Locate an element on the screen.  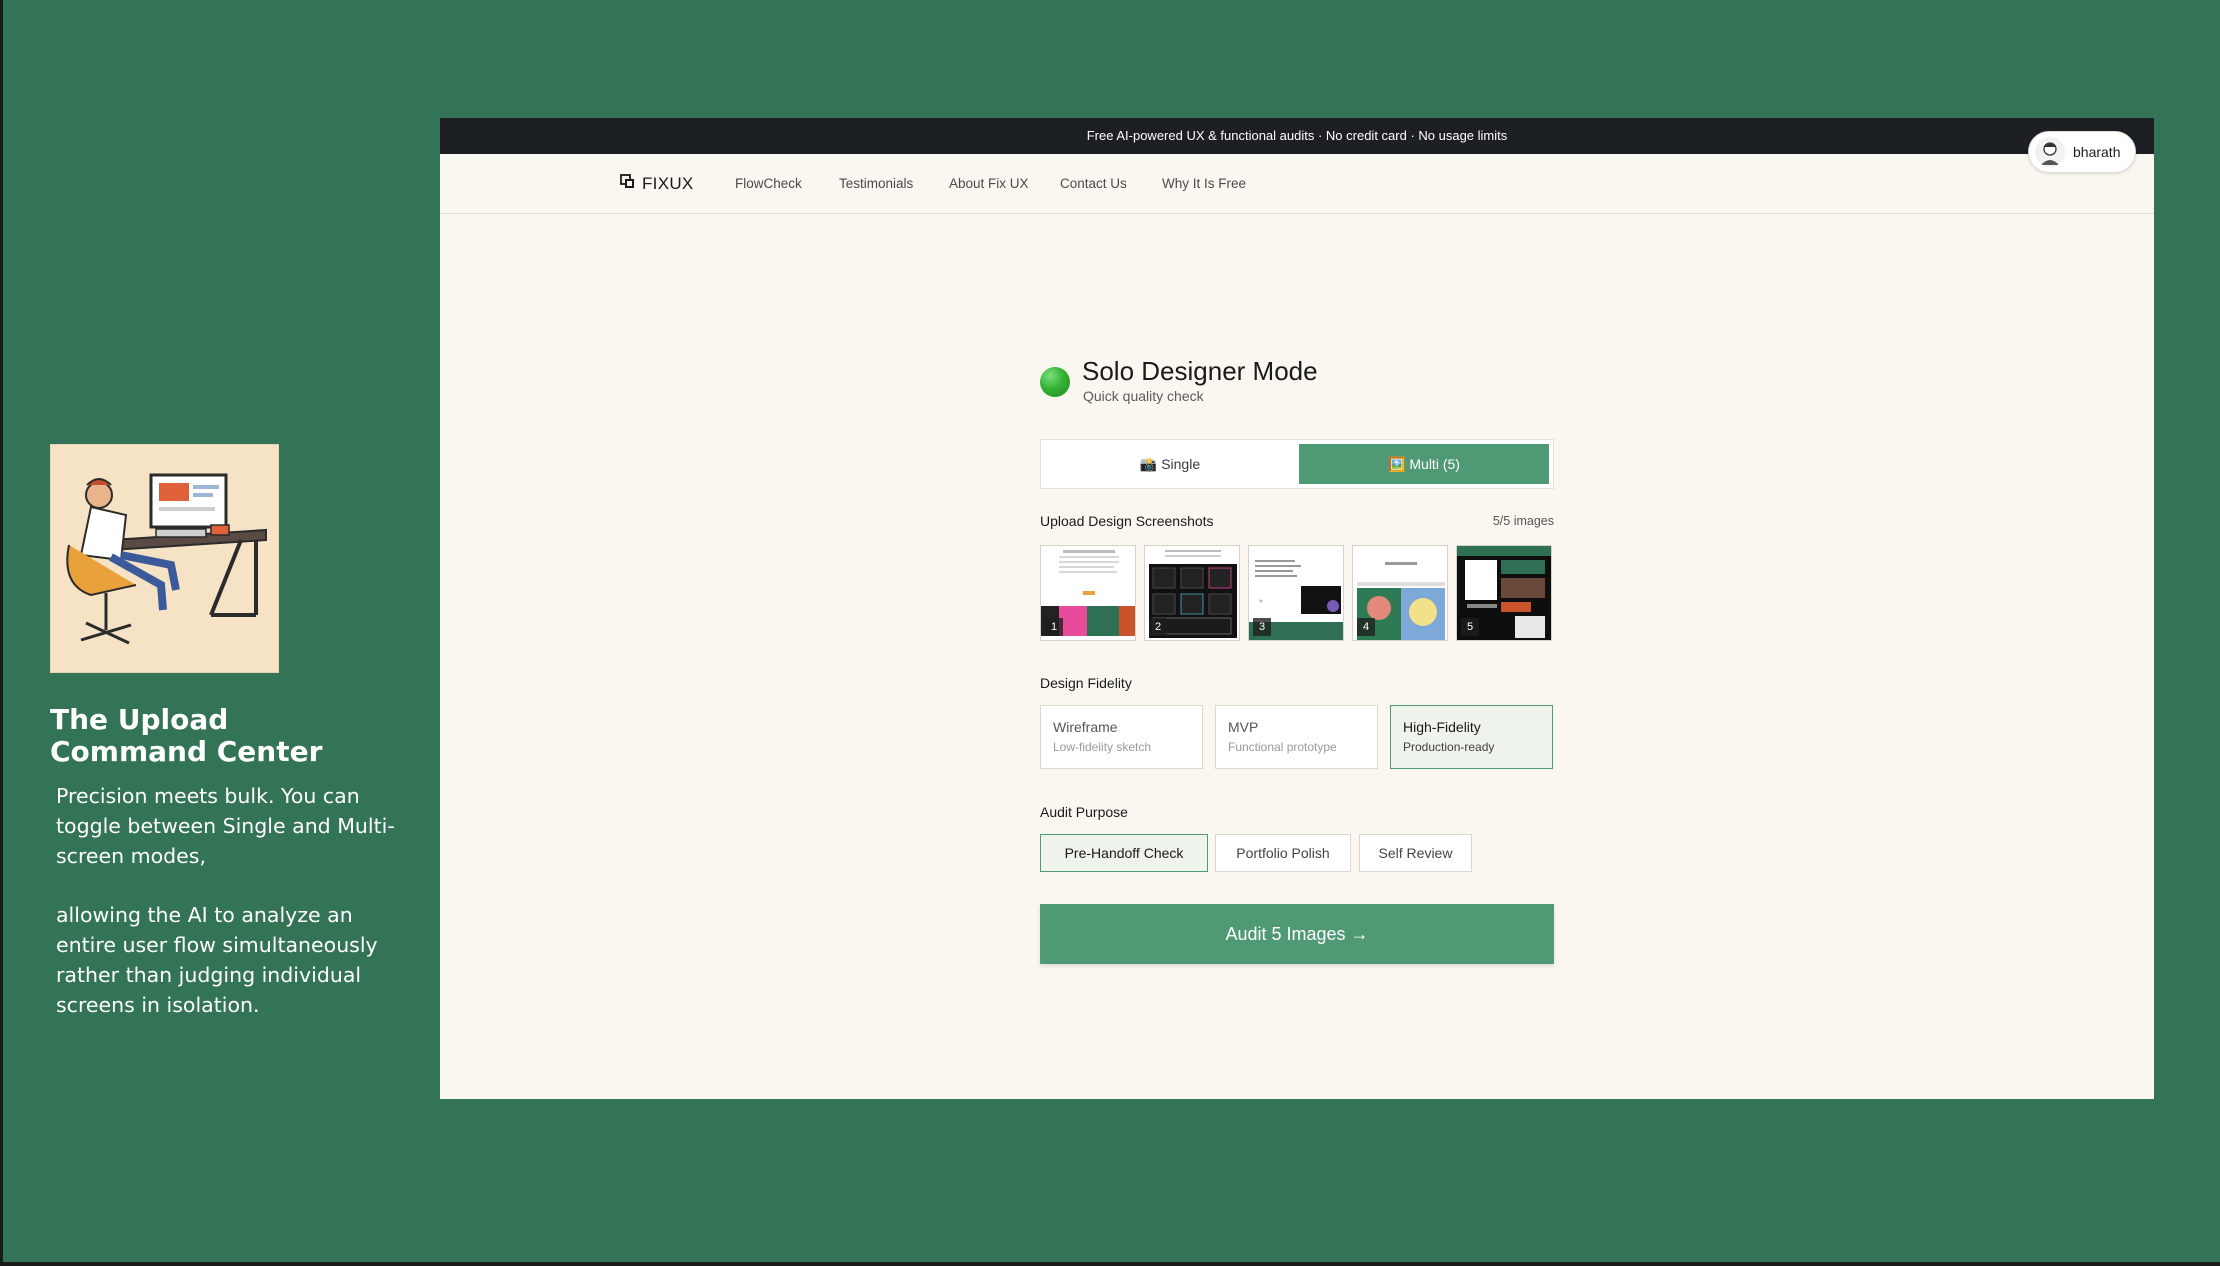
mode-title: Solo Designer Mode is located at coordinates (1200, 371).